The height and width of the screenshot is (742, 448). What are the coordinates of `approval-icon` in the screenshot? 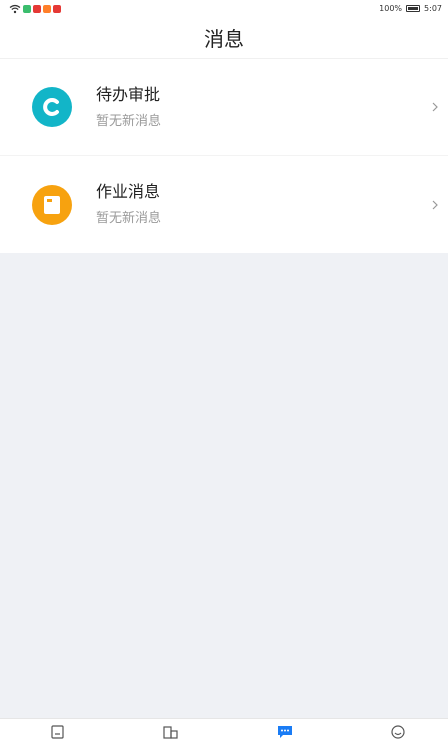 It's located at (52, 107).